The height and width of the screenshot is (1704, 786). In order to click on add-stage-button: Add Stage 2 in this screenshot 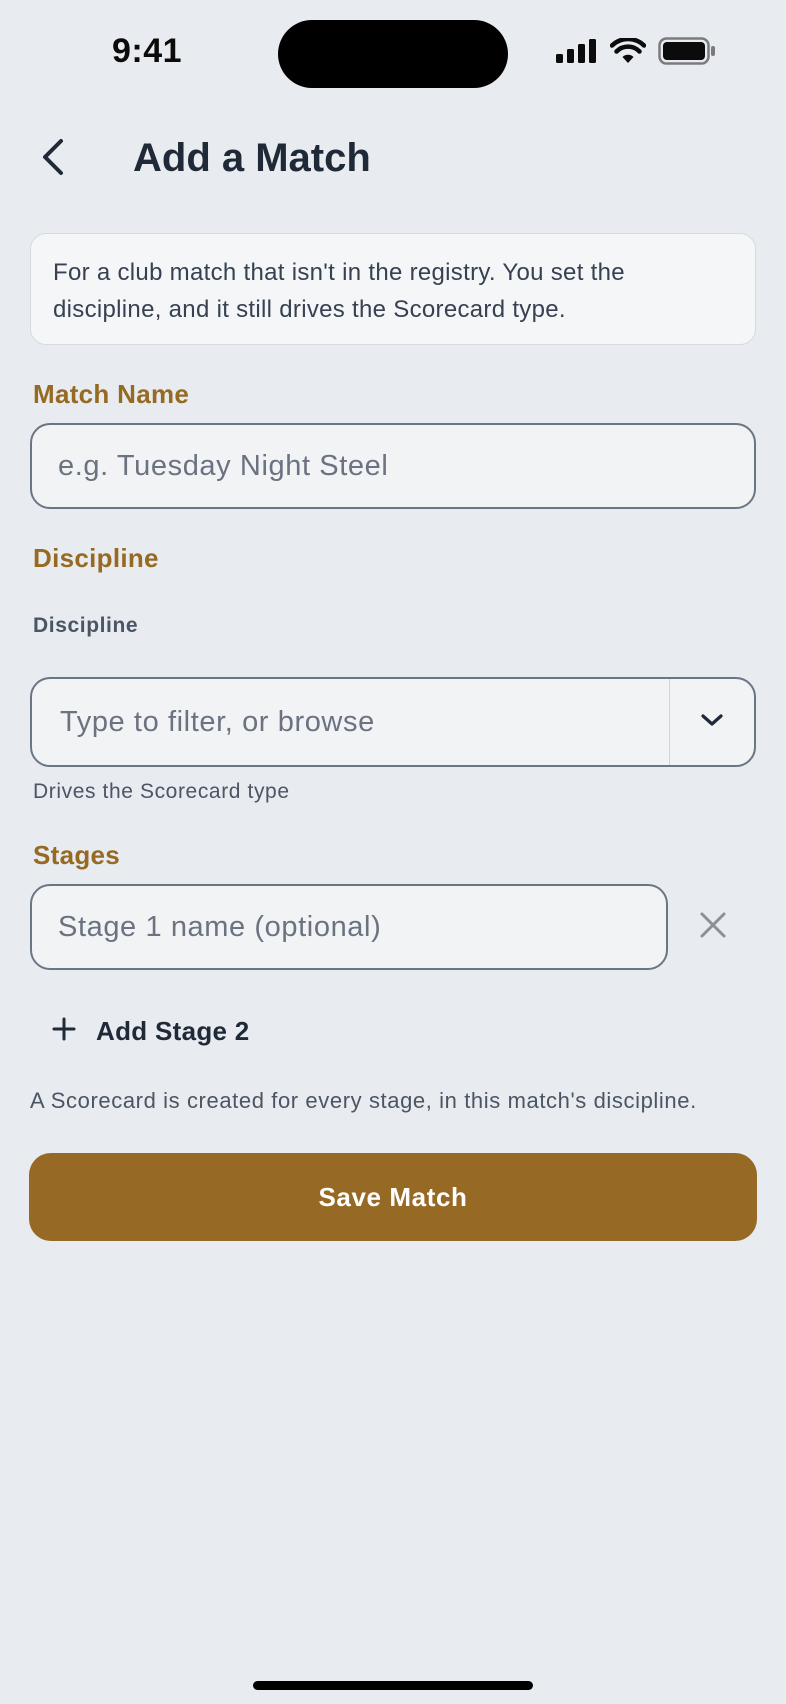, I will do `click(151, 1031)`.